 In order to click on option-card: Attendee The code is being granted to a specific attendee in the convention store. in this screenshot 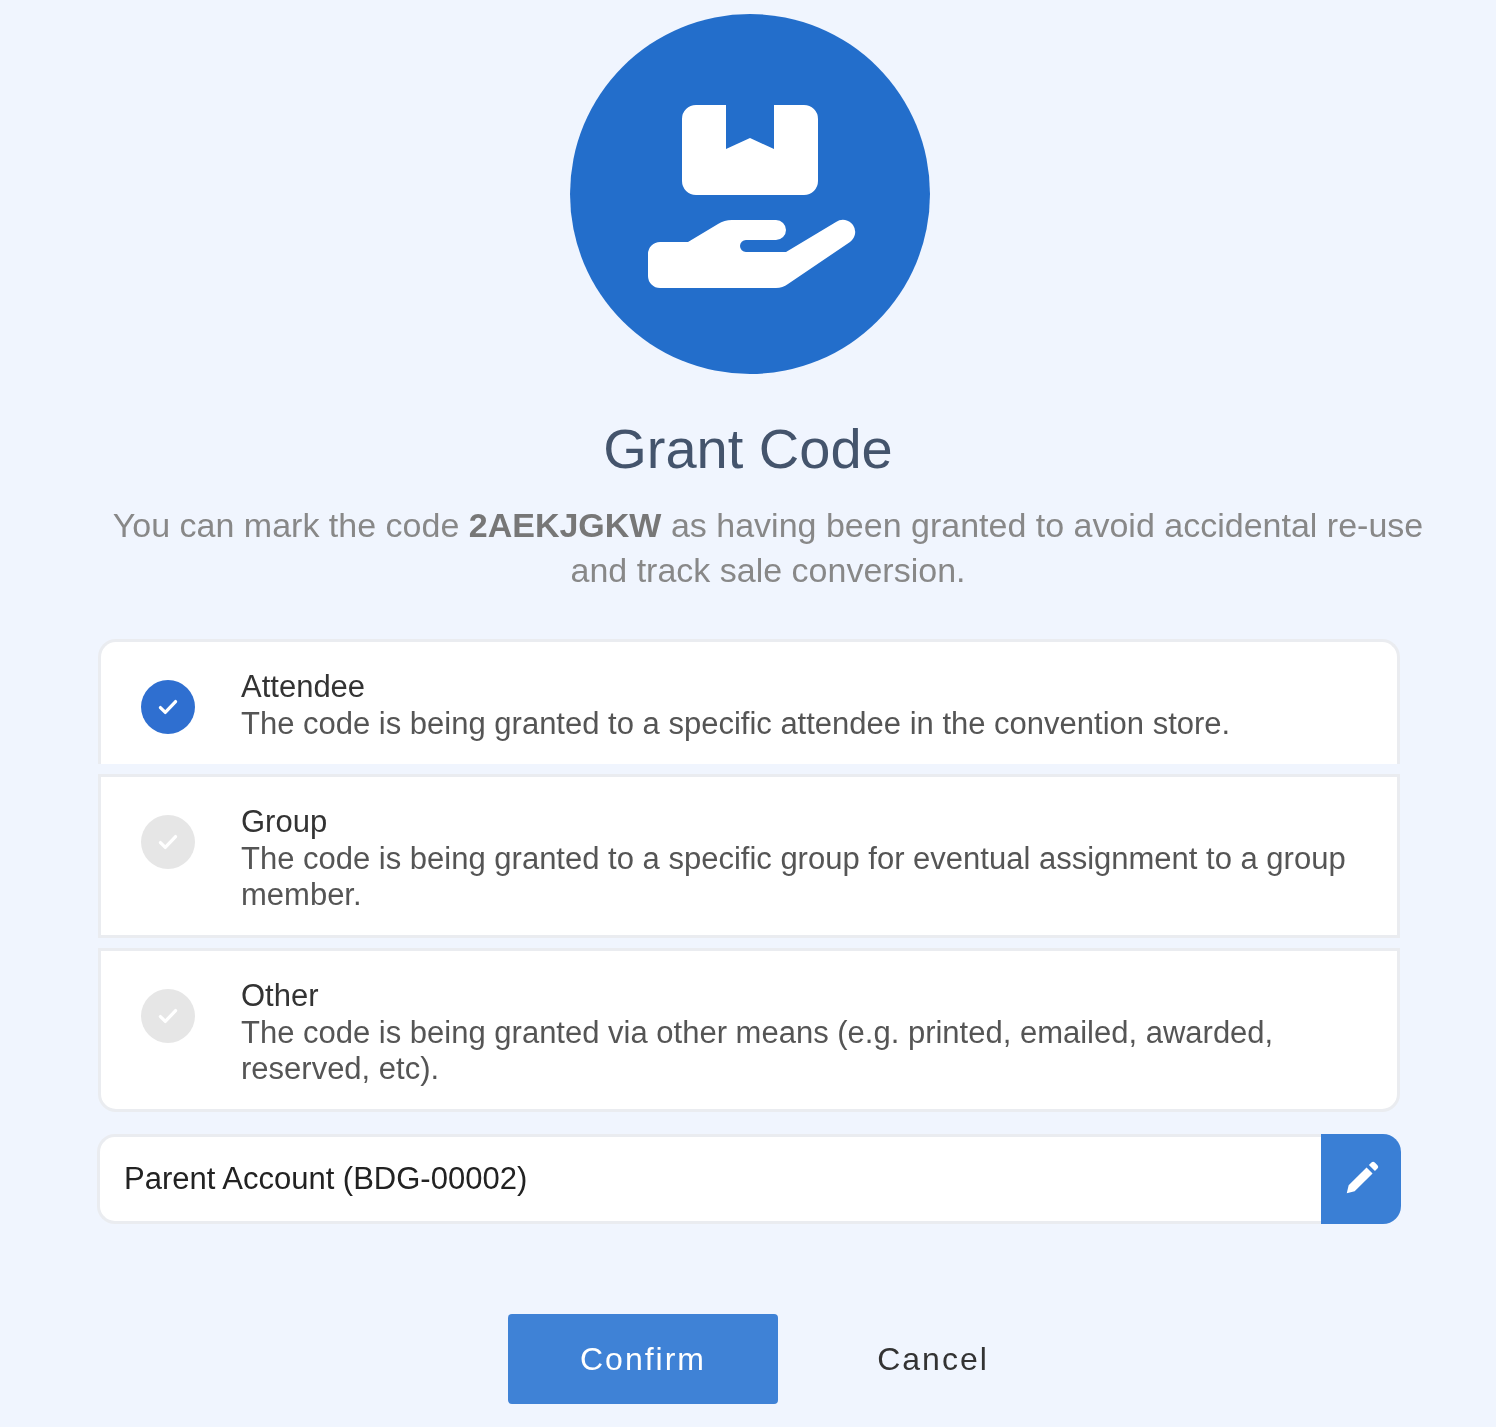, I will do `click(749, 701)`.